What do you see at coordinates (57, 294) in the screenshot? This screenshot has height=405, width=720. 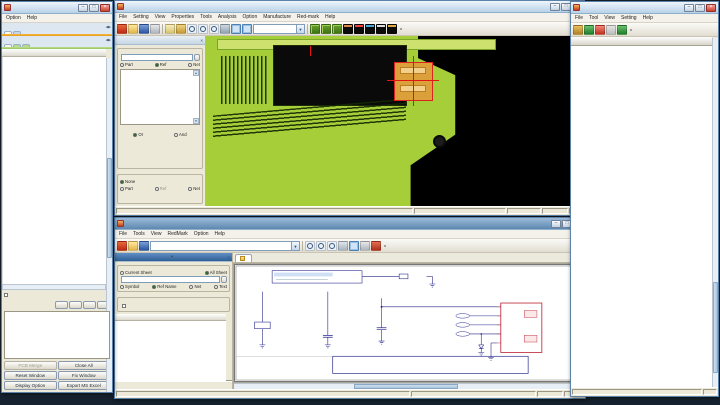 I see `apply-all-checkbox-row` at bounding box center [57, 294].